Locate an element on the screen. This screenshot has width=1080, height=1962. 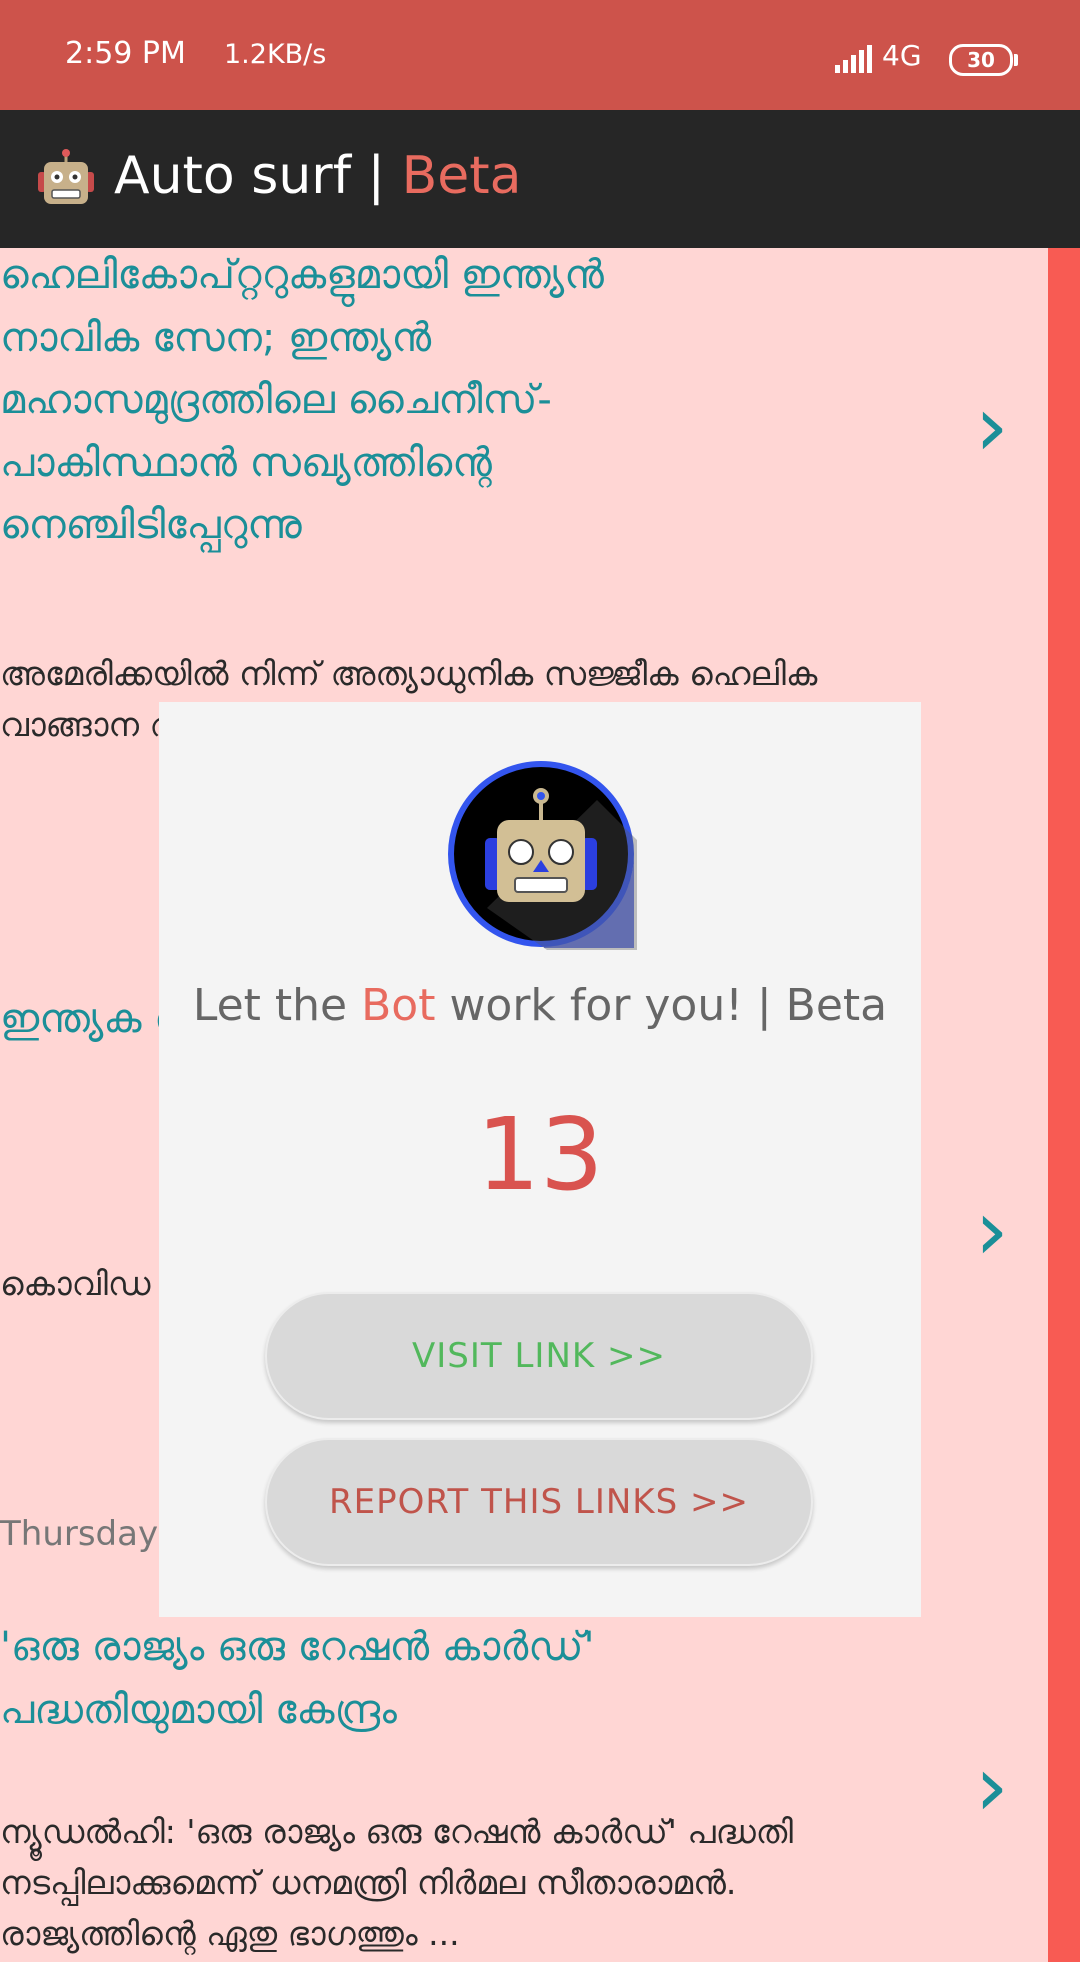
day-label: Thursday is located at coordinates (79, 1534).